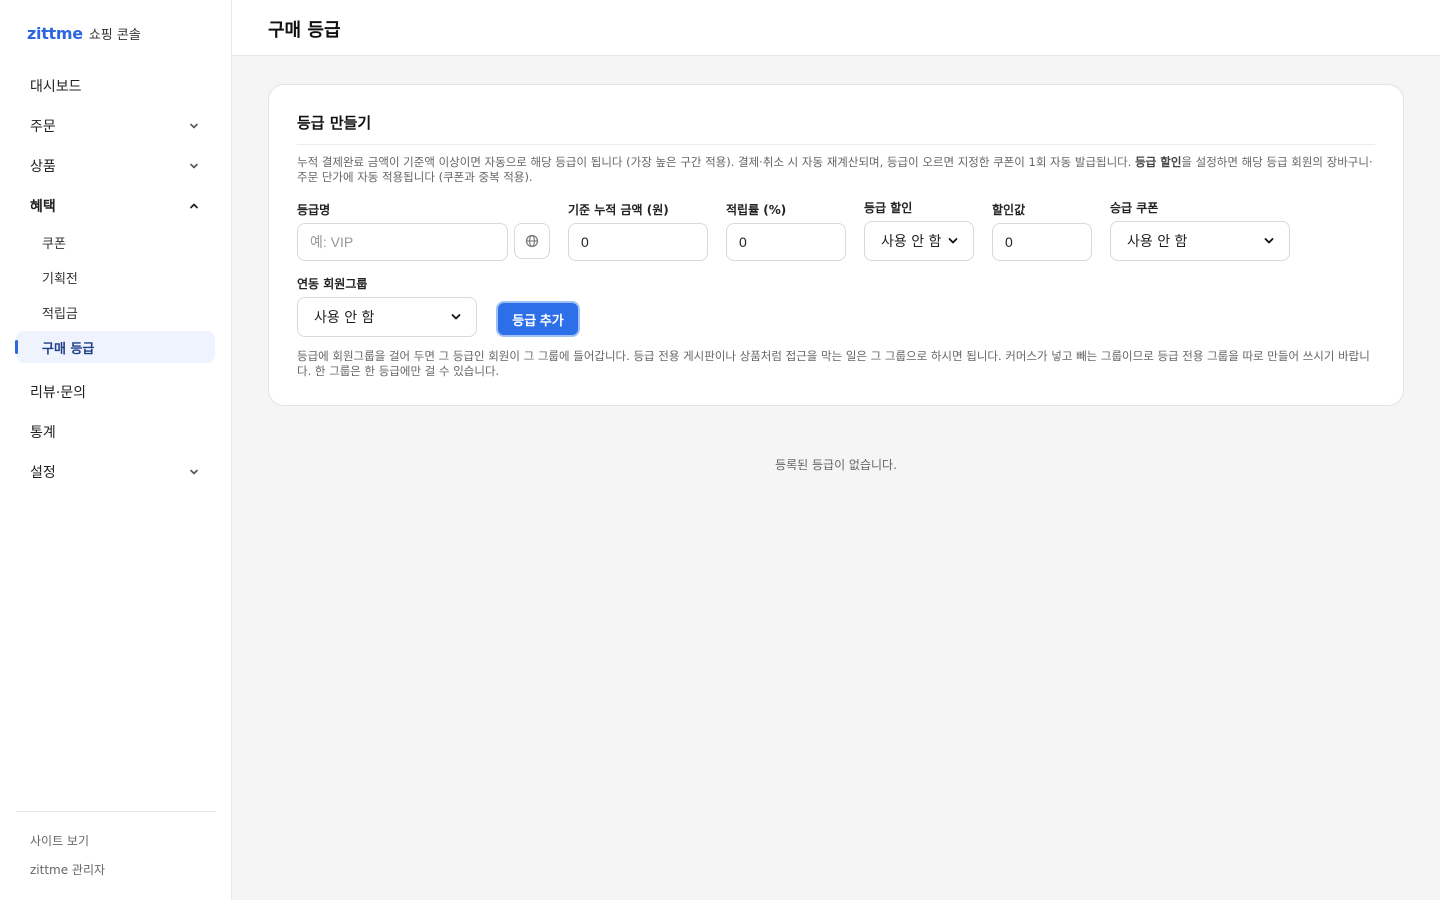 The width and height of the screenshot is (1440, 900). Describe the element at coordinates (56, 87) in the screenshot. I see `sidebar-item-label: 대시보드` at that location.